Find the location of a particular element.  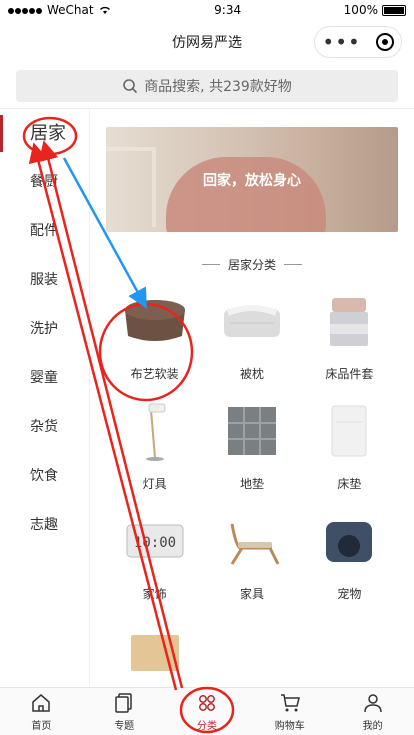

tab-bar: 首页 专题 分类 购物车 我的 is located at coordinates (207, 711).